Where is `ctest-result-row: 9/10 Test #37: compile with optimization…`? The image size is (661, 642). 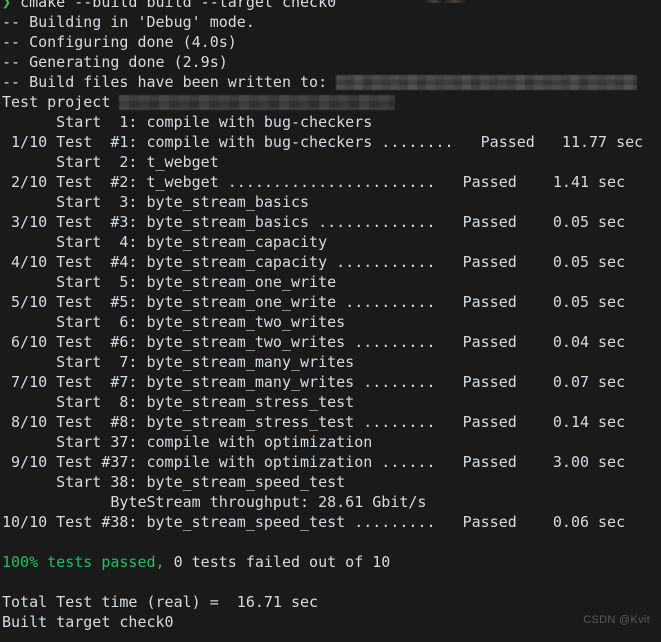 ctest-result-row: 9/10 Test #37: compile with optimization… is located at coordinates (314, 462).